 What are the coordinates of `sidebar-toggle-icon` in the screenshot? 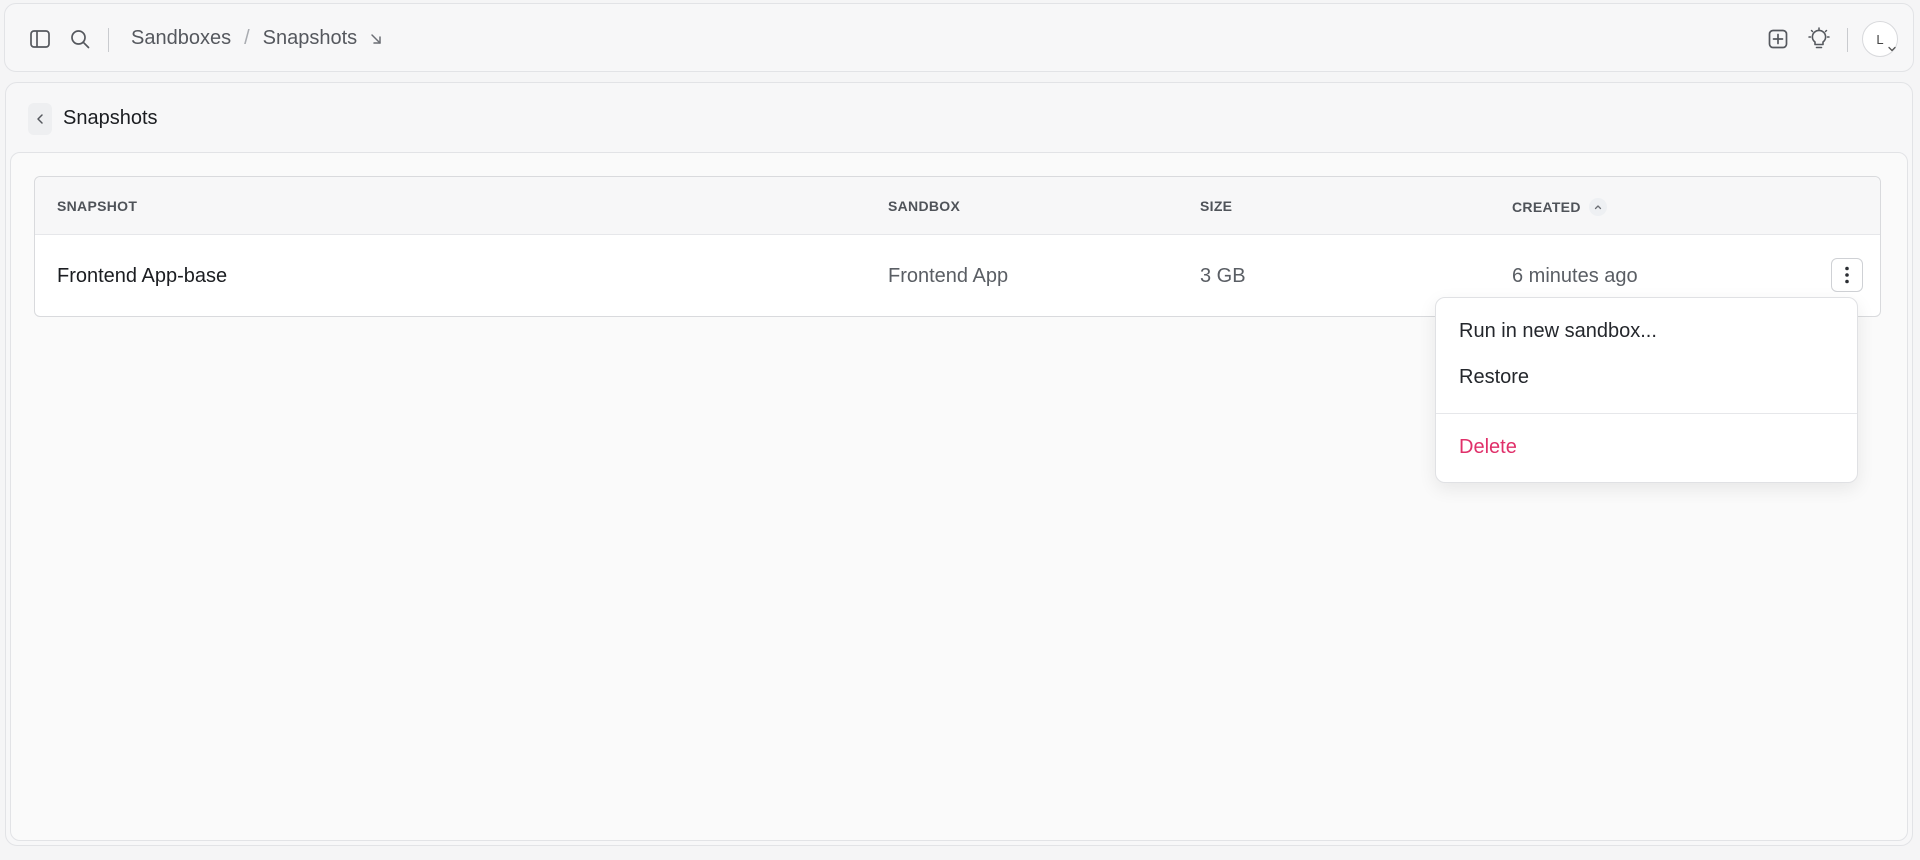 It's located at (40, 39).